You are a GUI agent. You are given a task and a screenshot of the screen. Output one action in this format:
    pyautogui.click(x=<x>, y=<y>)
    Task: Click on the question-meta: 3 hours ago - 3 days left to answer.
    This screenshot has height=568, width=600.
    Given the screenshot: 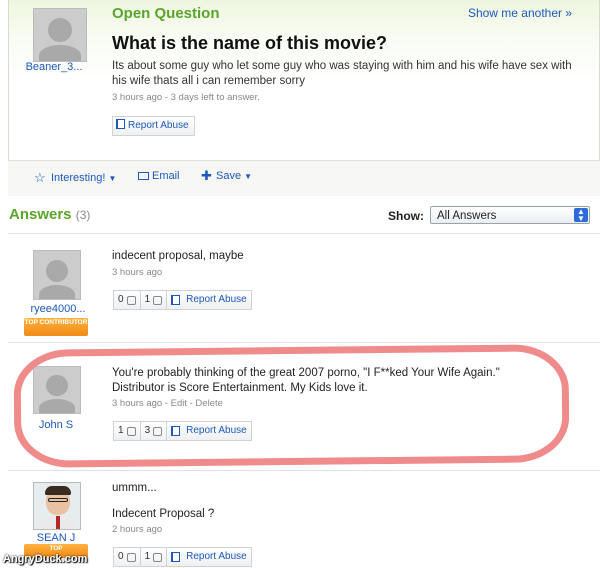 What is the action you would take?
    pyautogui.click(x=186, y=97)
    